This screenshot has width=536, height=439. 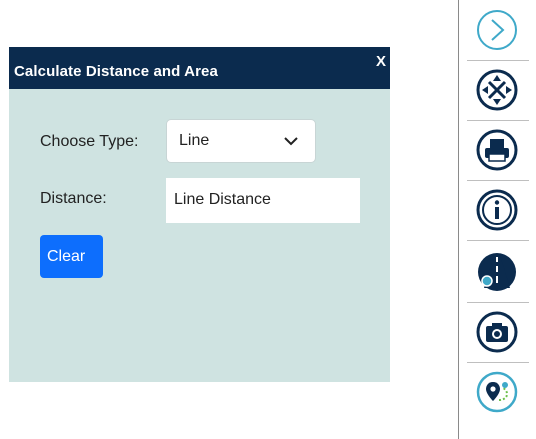 What do you see at coordinates (194, 140) in the screenshot?
I see `type-select-value: Line` at bounding box center [194, 140].